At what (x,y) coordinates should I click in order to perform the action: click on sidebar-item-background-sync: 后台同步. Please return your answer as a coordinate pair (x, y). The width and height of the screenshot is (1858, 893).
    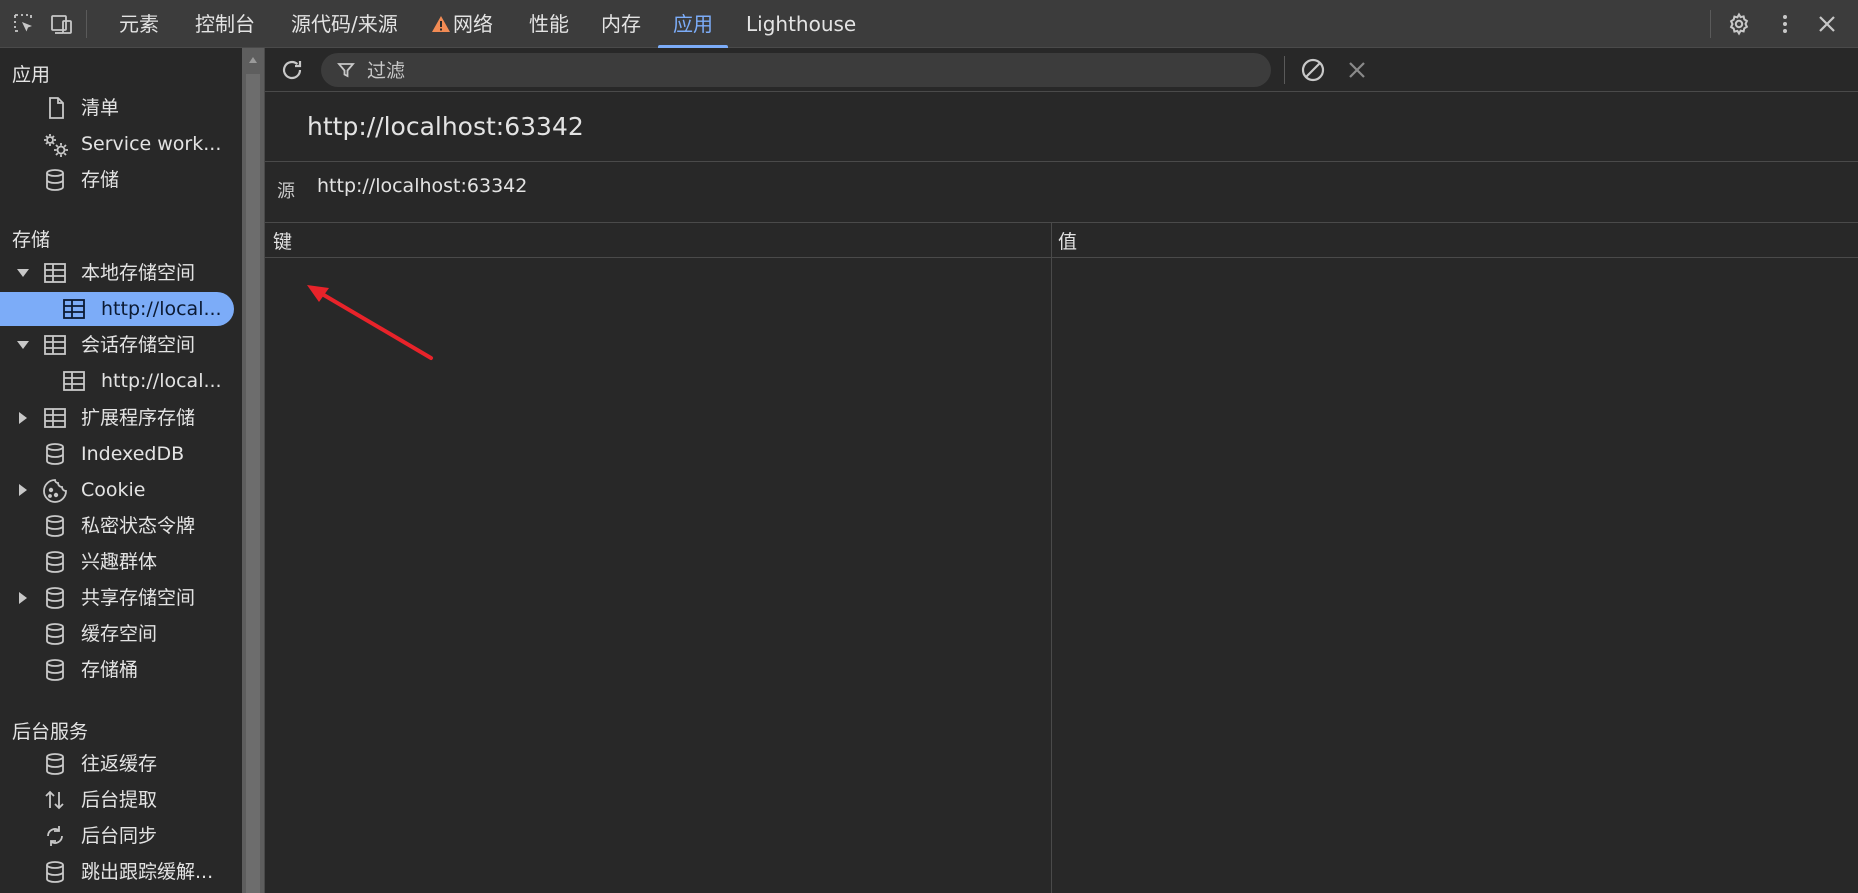
    Looking at the image, I should click on (117, 836).